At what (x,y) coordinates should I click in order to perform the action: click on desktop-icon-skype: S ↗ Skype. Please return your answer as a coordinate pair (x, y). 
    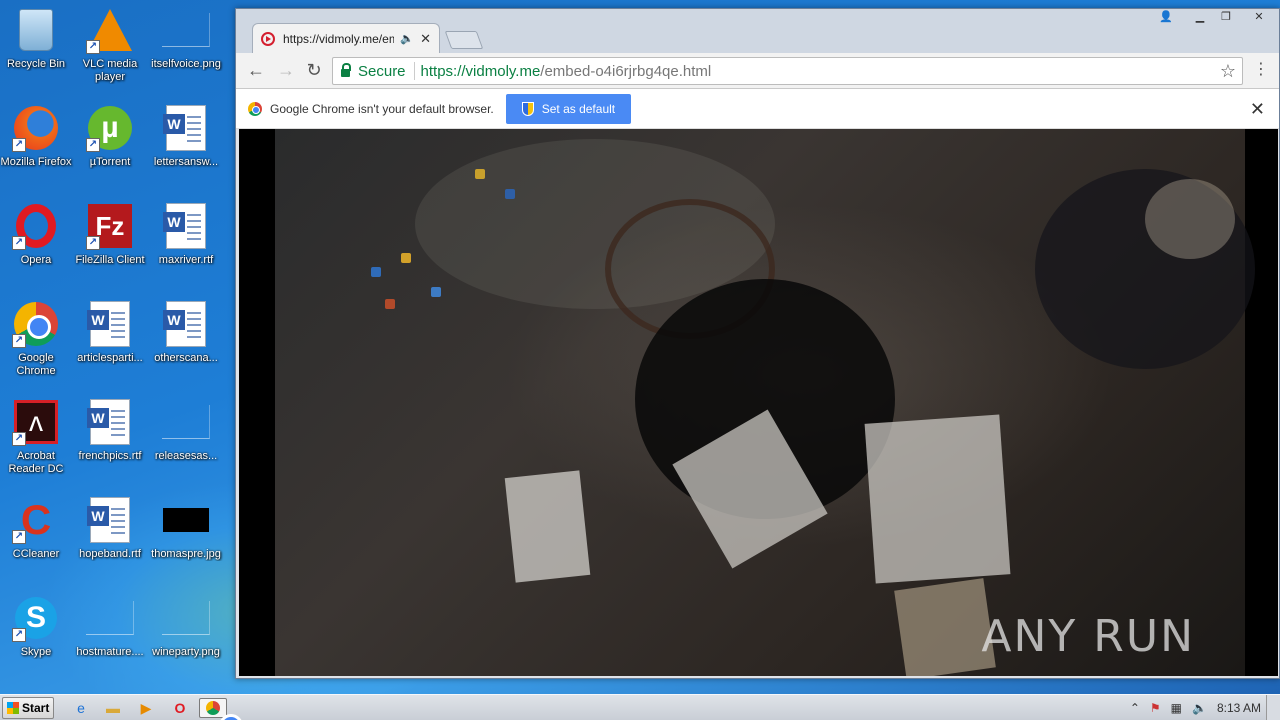
    Looking at the image, I should click on (37, 626).